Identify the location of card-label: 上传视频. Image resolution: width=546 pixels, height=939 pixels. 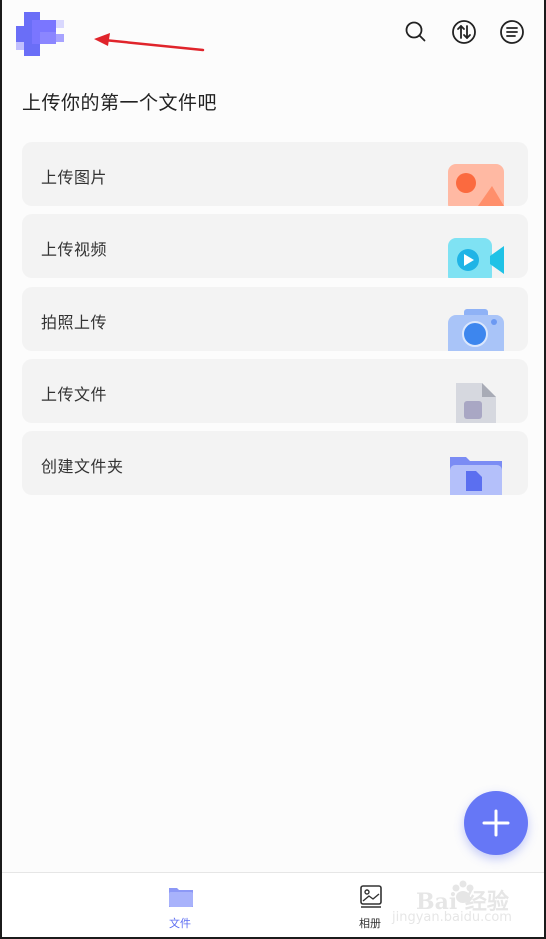
(74, 249).